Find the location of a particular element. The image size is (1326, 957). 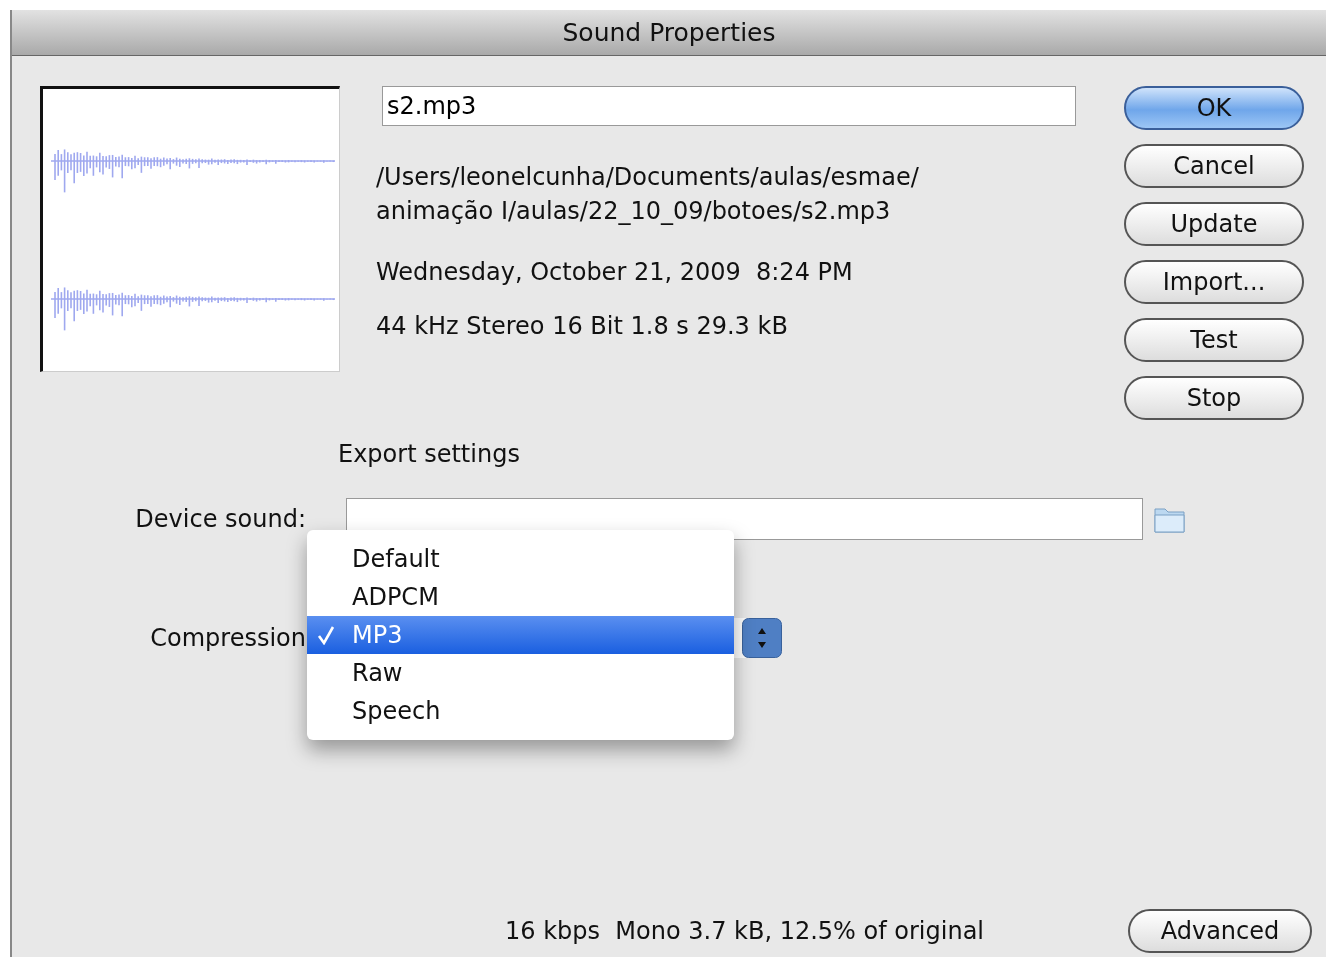

sound-format: 44 kHz Stereo 16 Bit 1.8 s 29.3 kB is located at coordinates (582, 326).